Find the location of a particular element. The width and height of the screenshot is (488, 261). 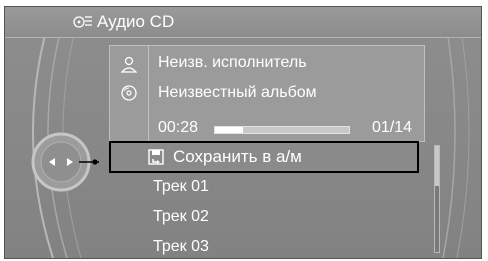

page-title: Аудио CD is located at coordinates (136, 21).